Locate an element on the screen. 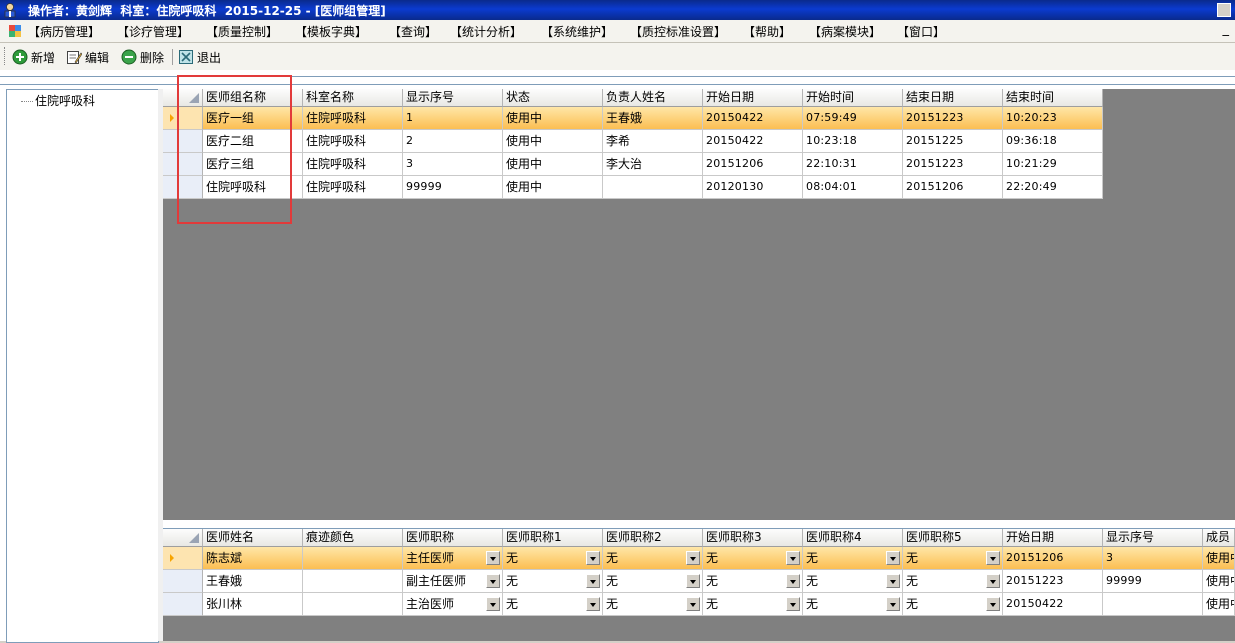  grid-corner is located at coordinates (183, 98).